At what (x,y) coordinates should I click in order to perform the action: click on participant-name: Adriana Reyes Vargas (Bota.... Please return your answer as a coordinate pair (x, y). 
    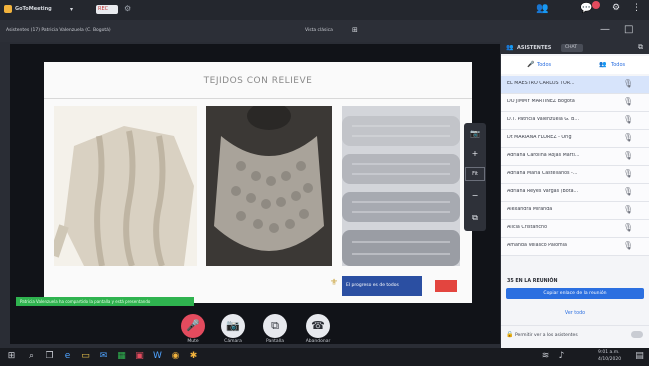
    Looking at the image, I should click on (543, 191).